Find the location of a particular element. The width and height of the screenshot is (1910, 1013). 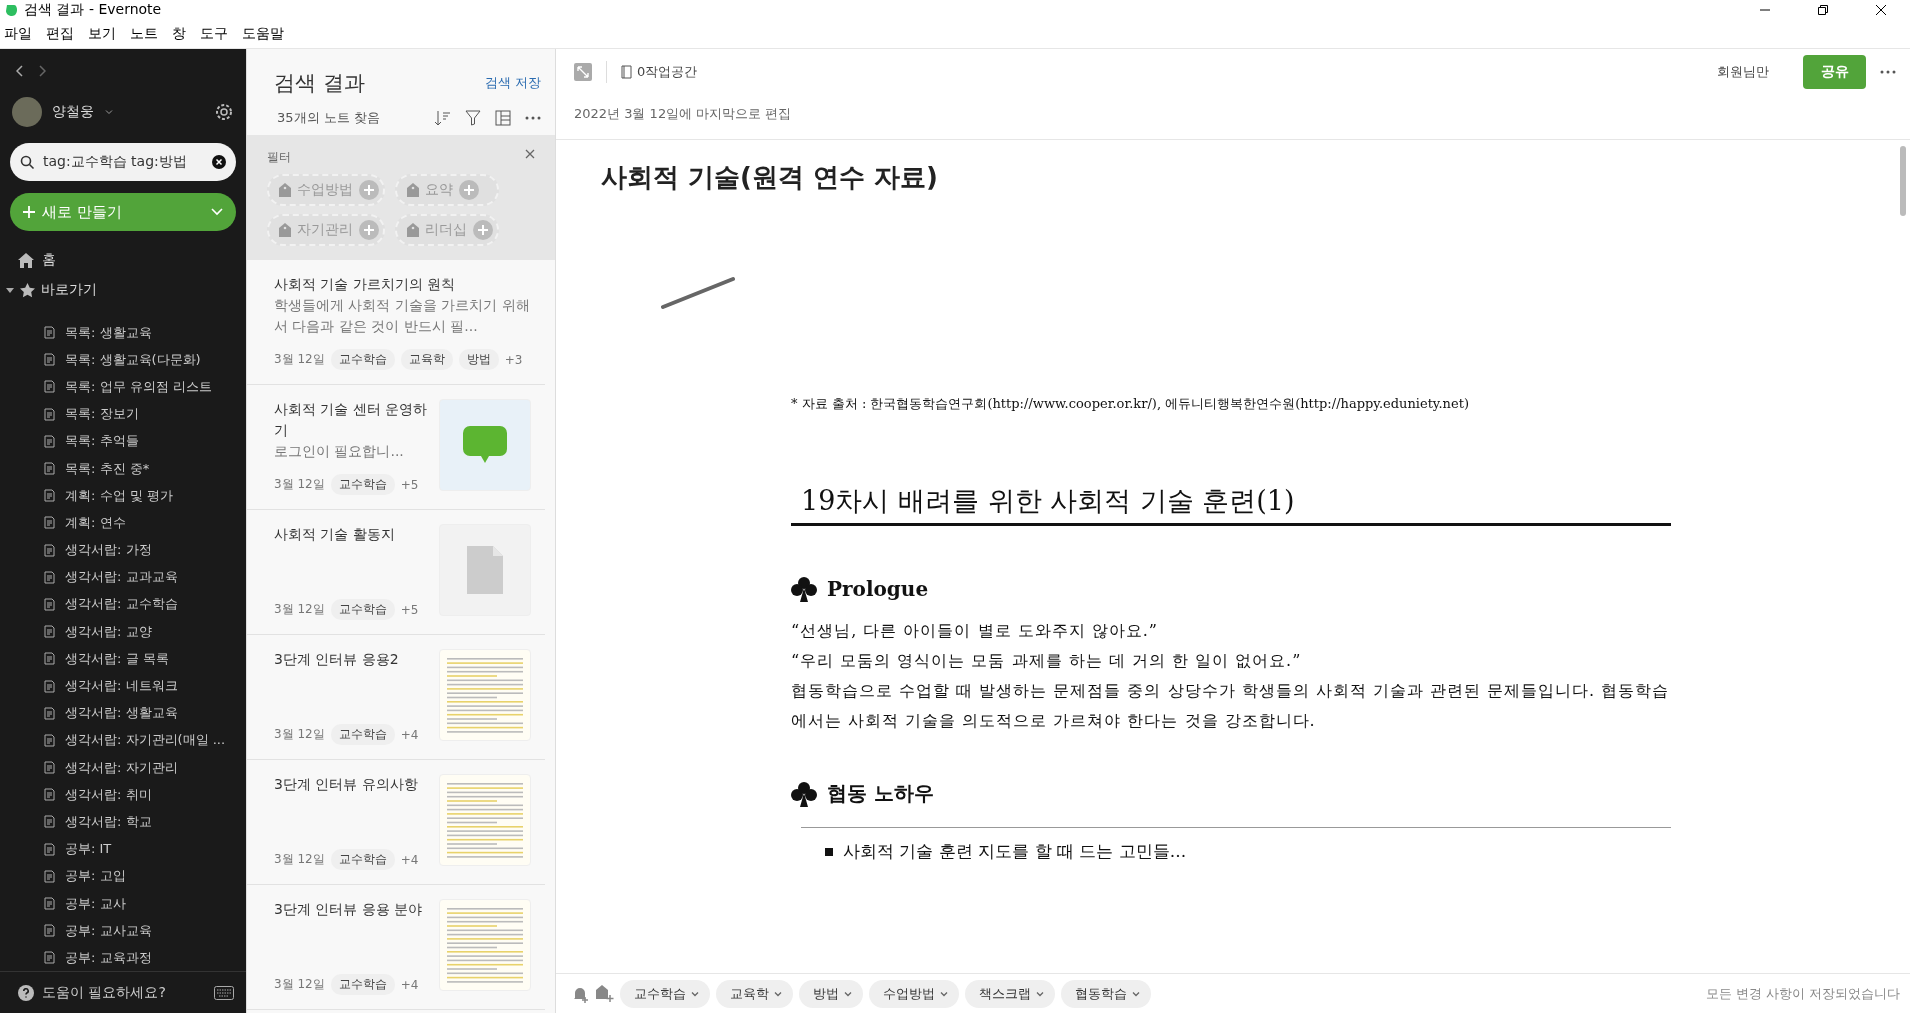

shortcut-item: 공부: 고입 is located at coordinates (95, 876).